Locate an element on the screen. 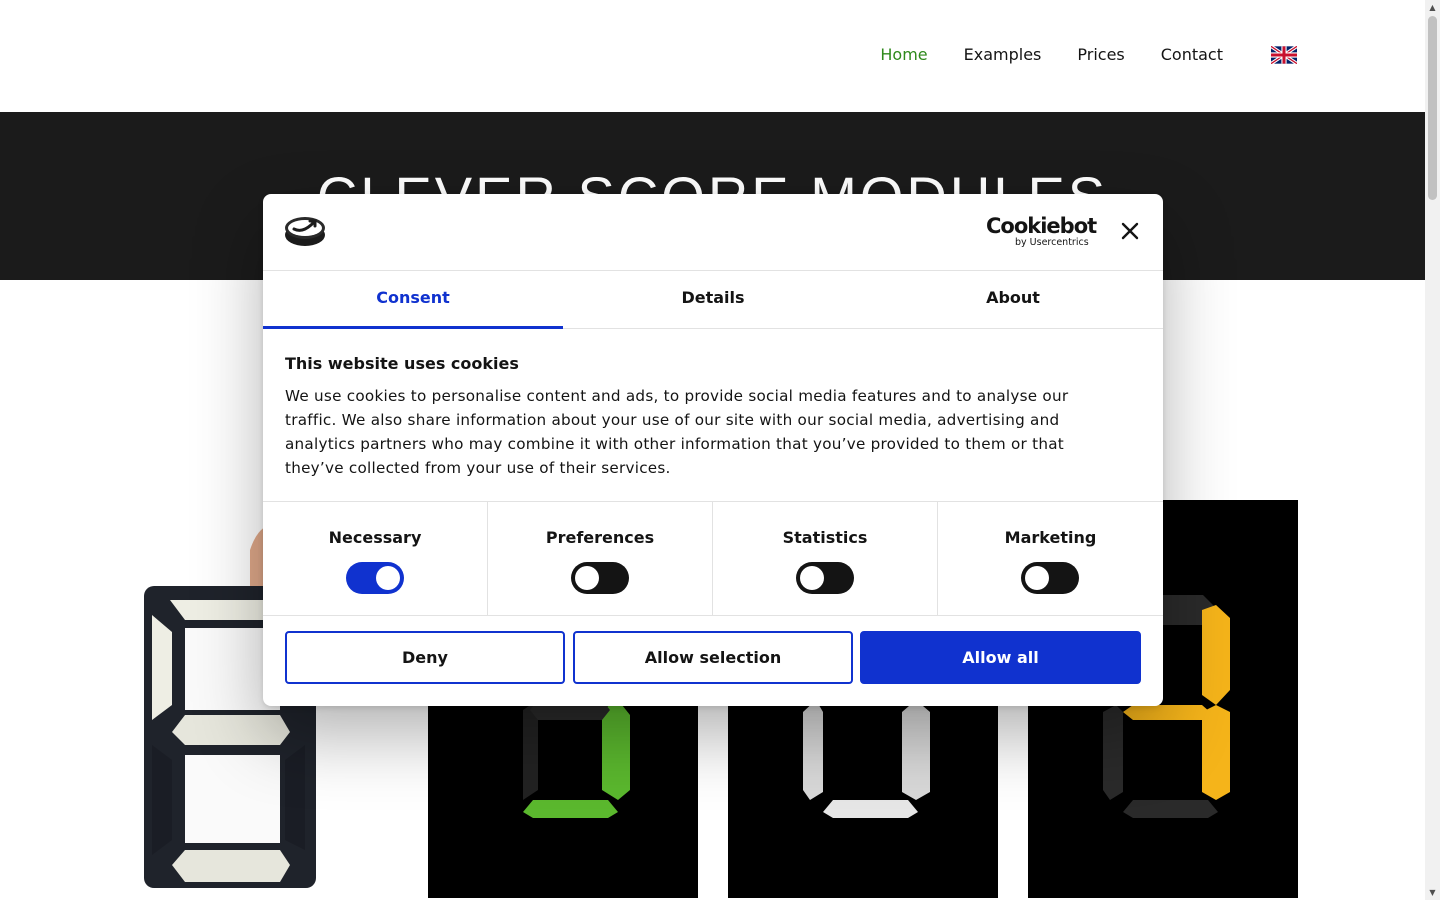 This screenshot has height=900, width=1440. toggle-statistics-group: Statistics is located at coordinates (825, 558).